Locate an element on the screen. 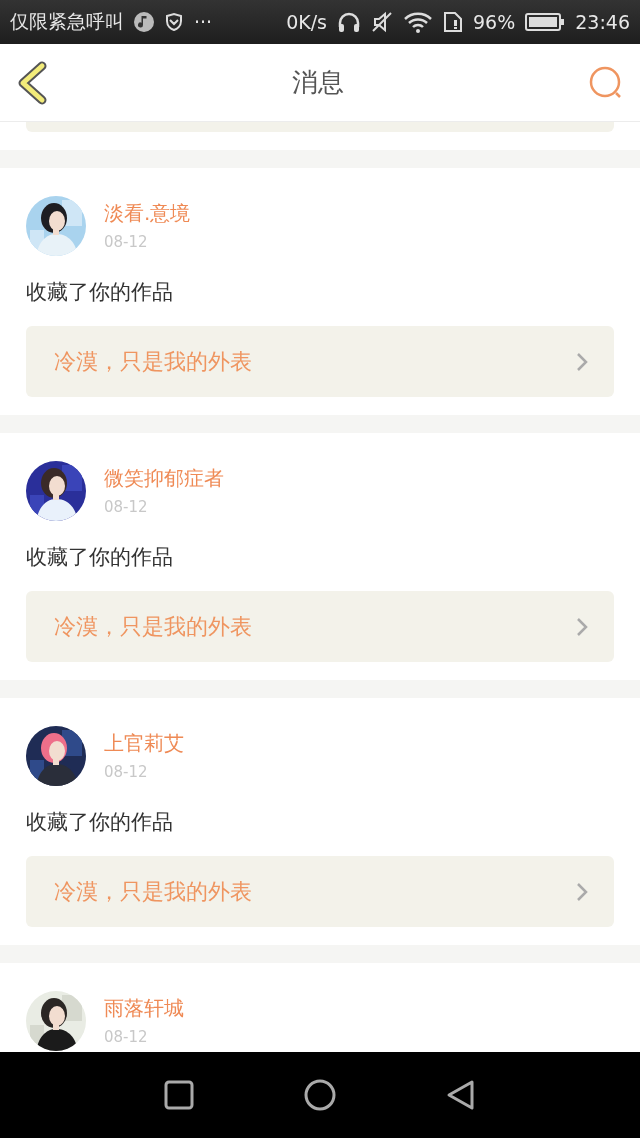 The image size is (640, 1138). headphones-icon is located at coordinates (349, 22).